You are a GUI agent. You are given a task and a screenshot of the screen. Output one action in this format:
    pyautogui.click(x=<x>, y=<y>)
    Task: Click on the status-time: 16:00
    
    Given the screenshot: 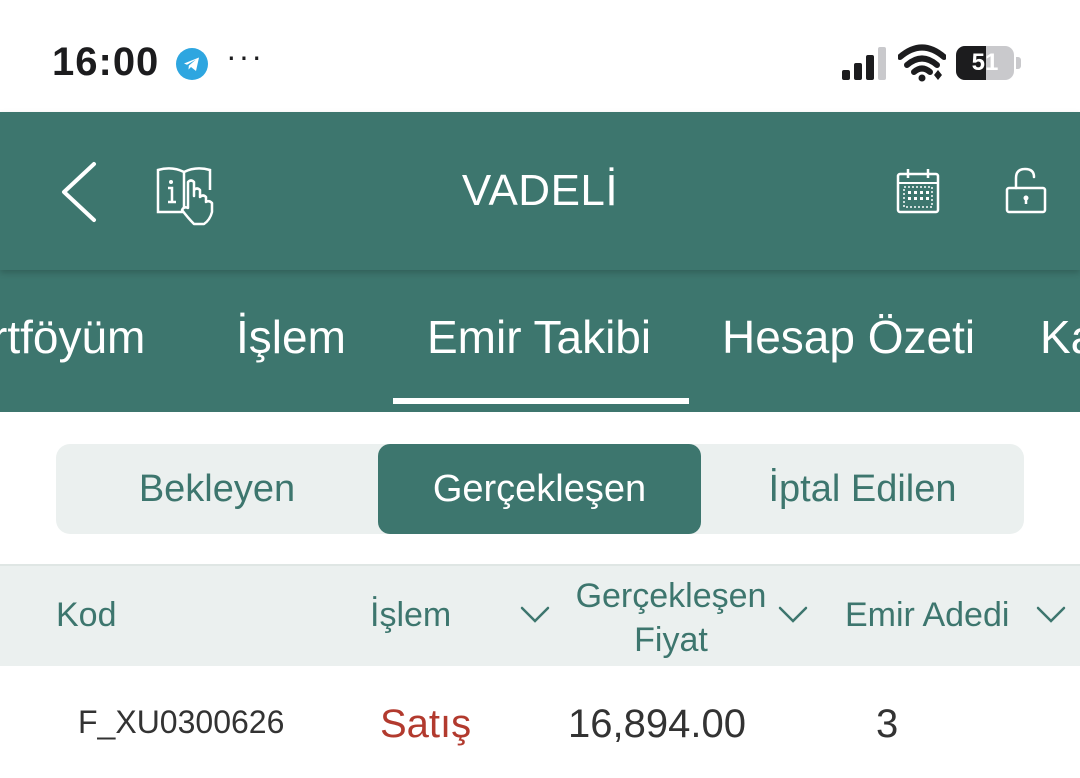 What is the action you would take?
    pyautogui.click(x=106, y=62)
    